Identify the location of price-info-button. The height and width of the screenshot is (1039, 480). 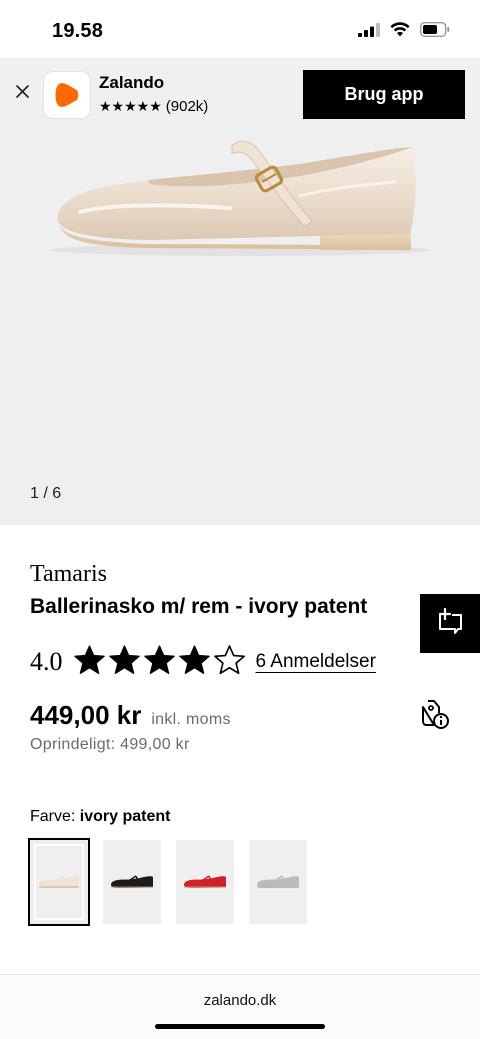
(435, 714).